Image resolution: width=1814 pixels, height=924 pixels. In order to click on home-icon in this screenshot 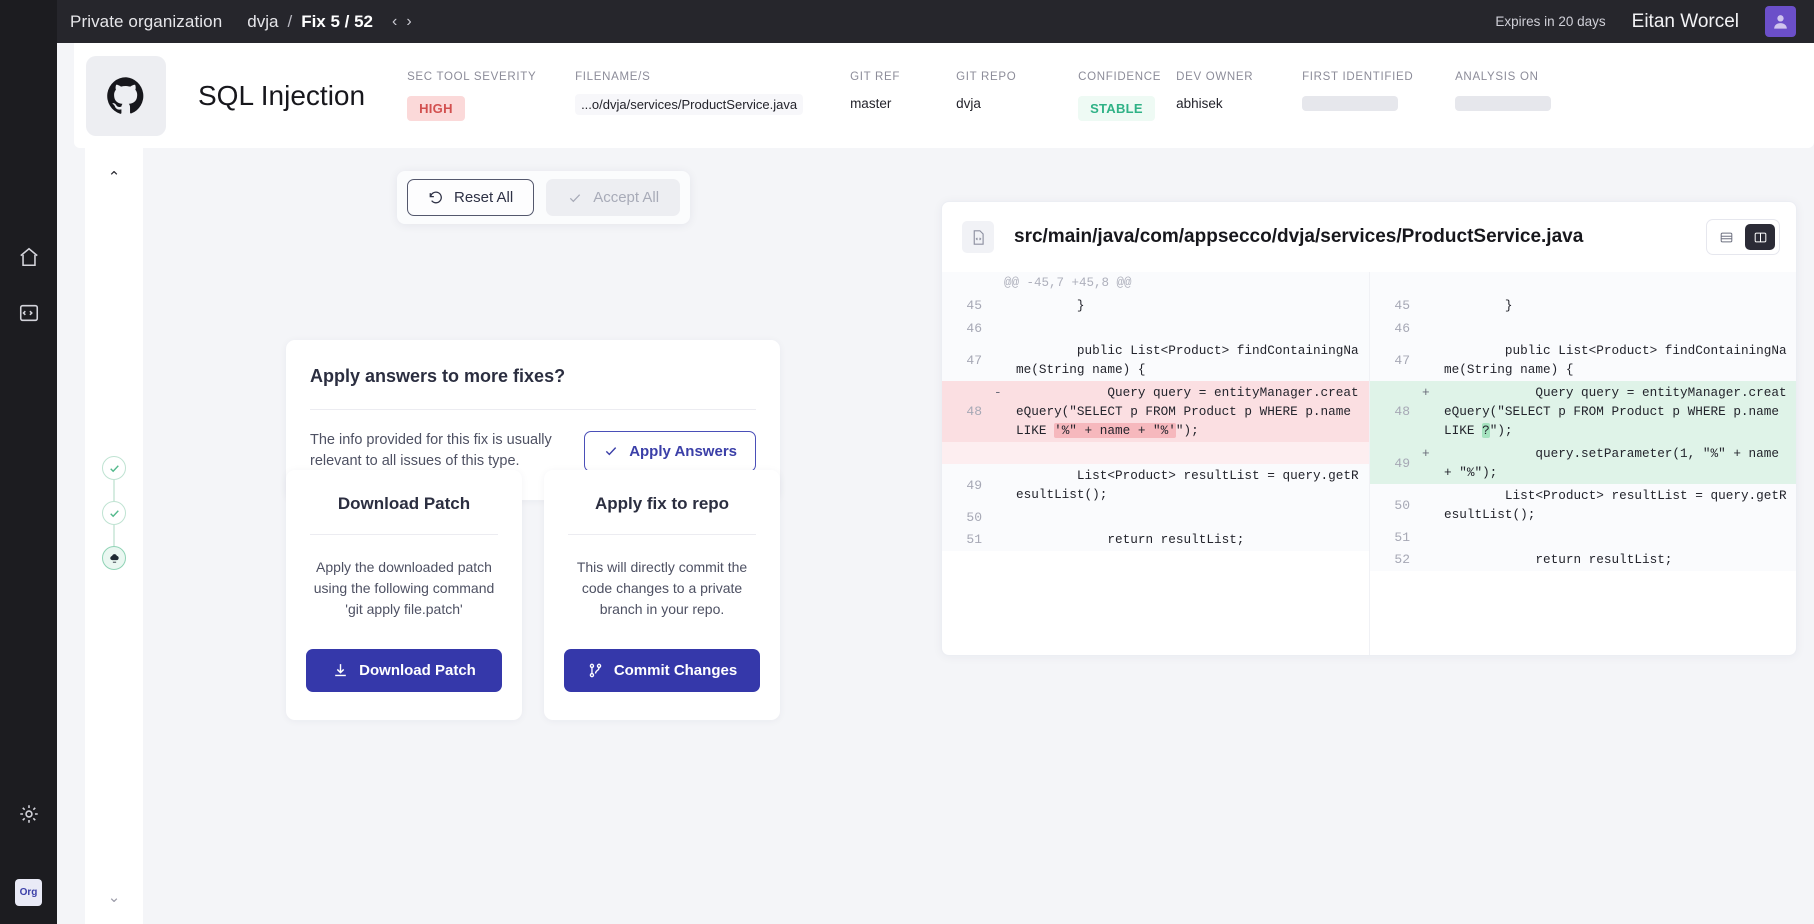, I will do `click(29, 257)`.